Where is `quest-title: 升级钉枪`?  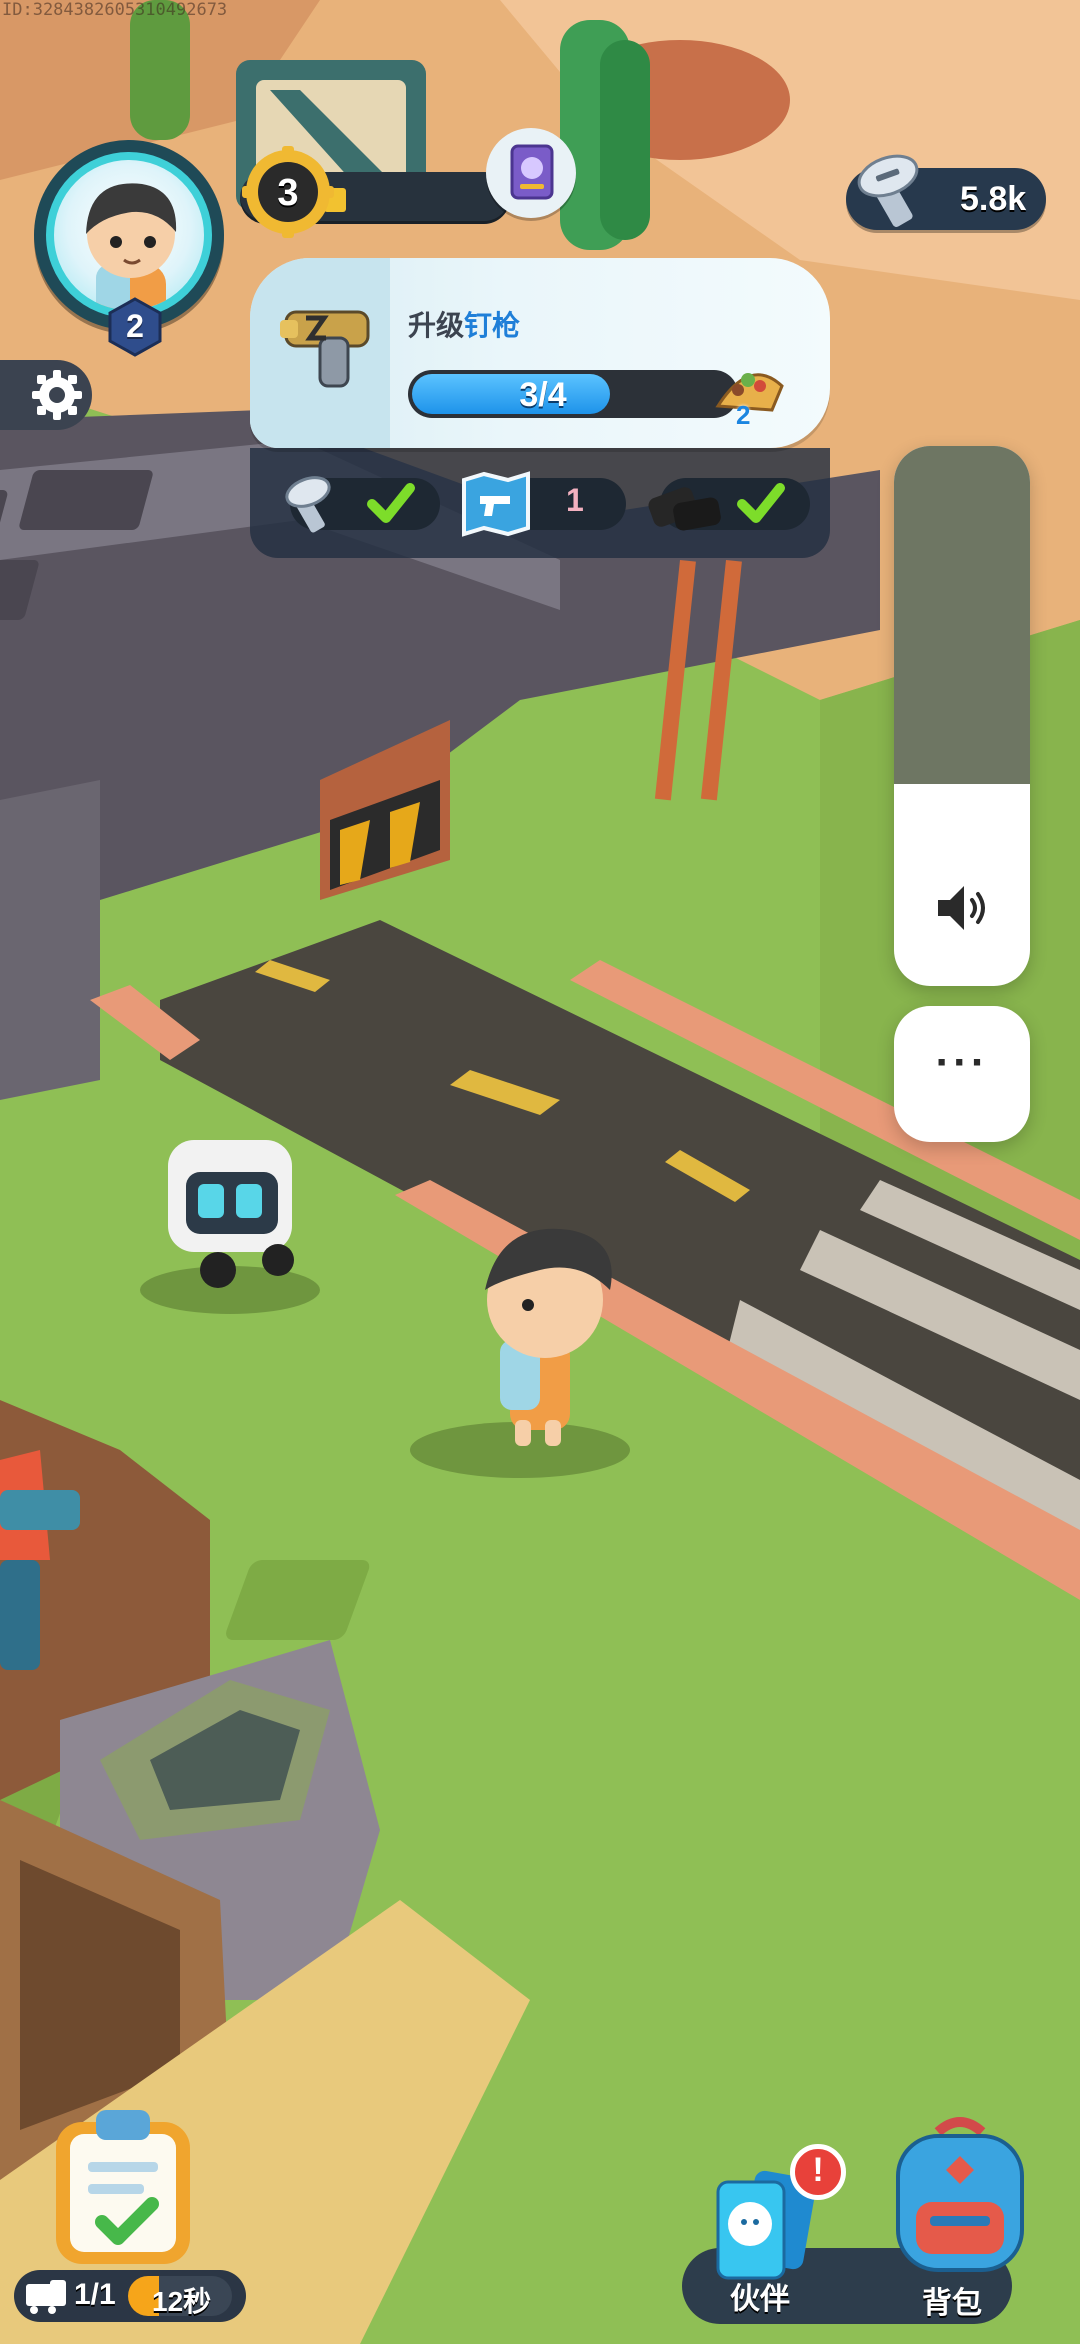 quest-title: 升级钉枪 is located at coordinates (464, 324).